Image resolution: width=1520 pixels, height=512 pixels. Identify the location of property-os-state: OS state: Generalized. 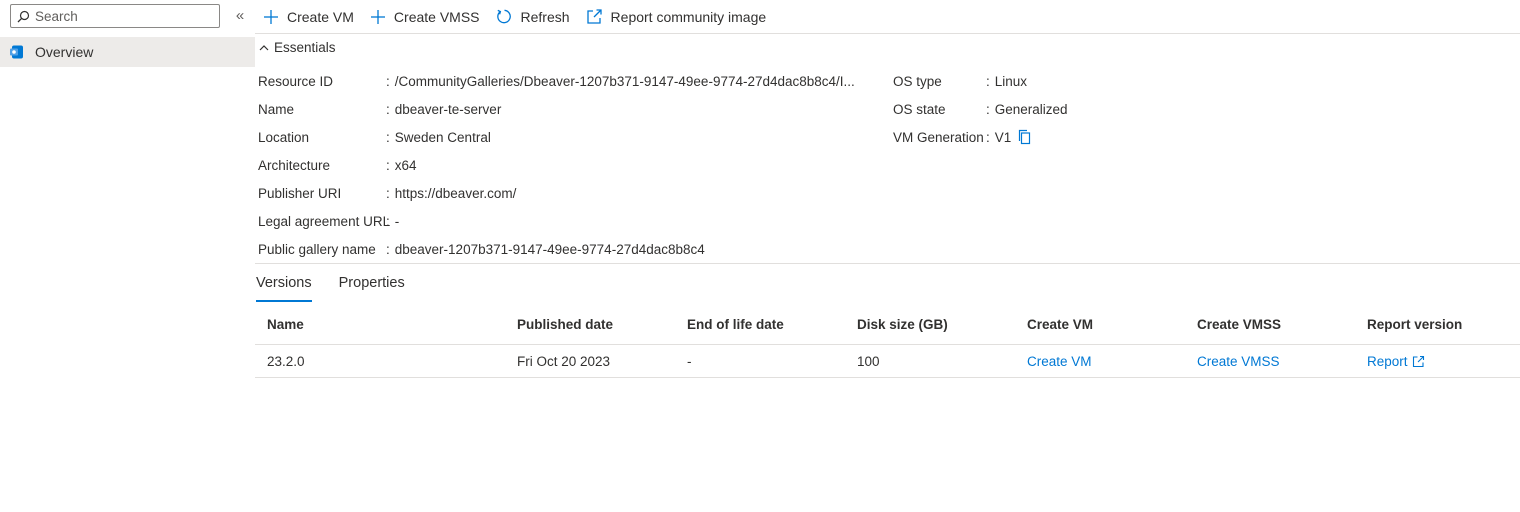
(980, 109).